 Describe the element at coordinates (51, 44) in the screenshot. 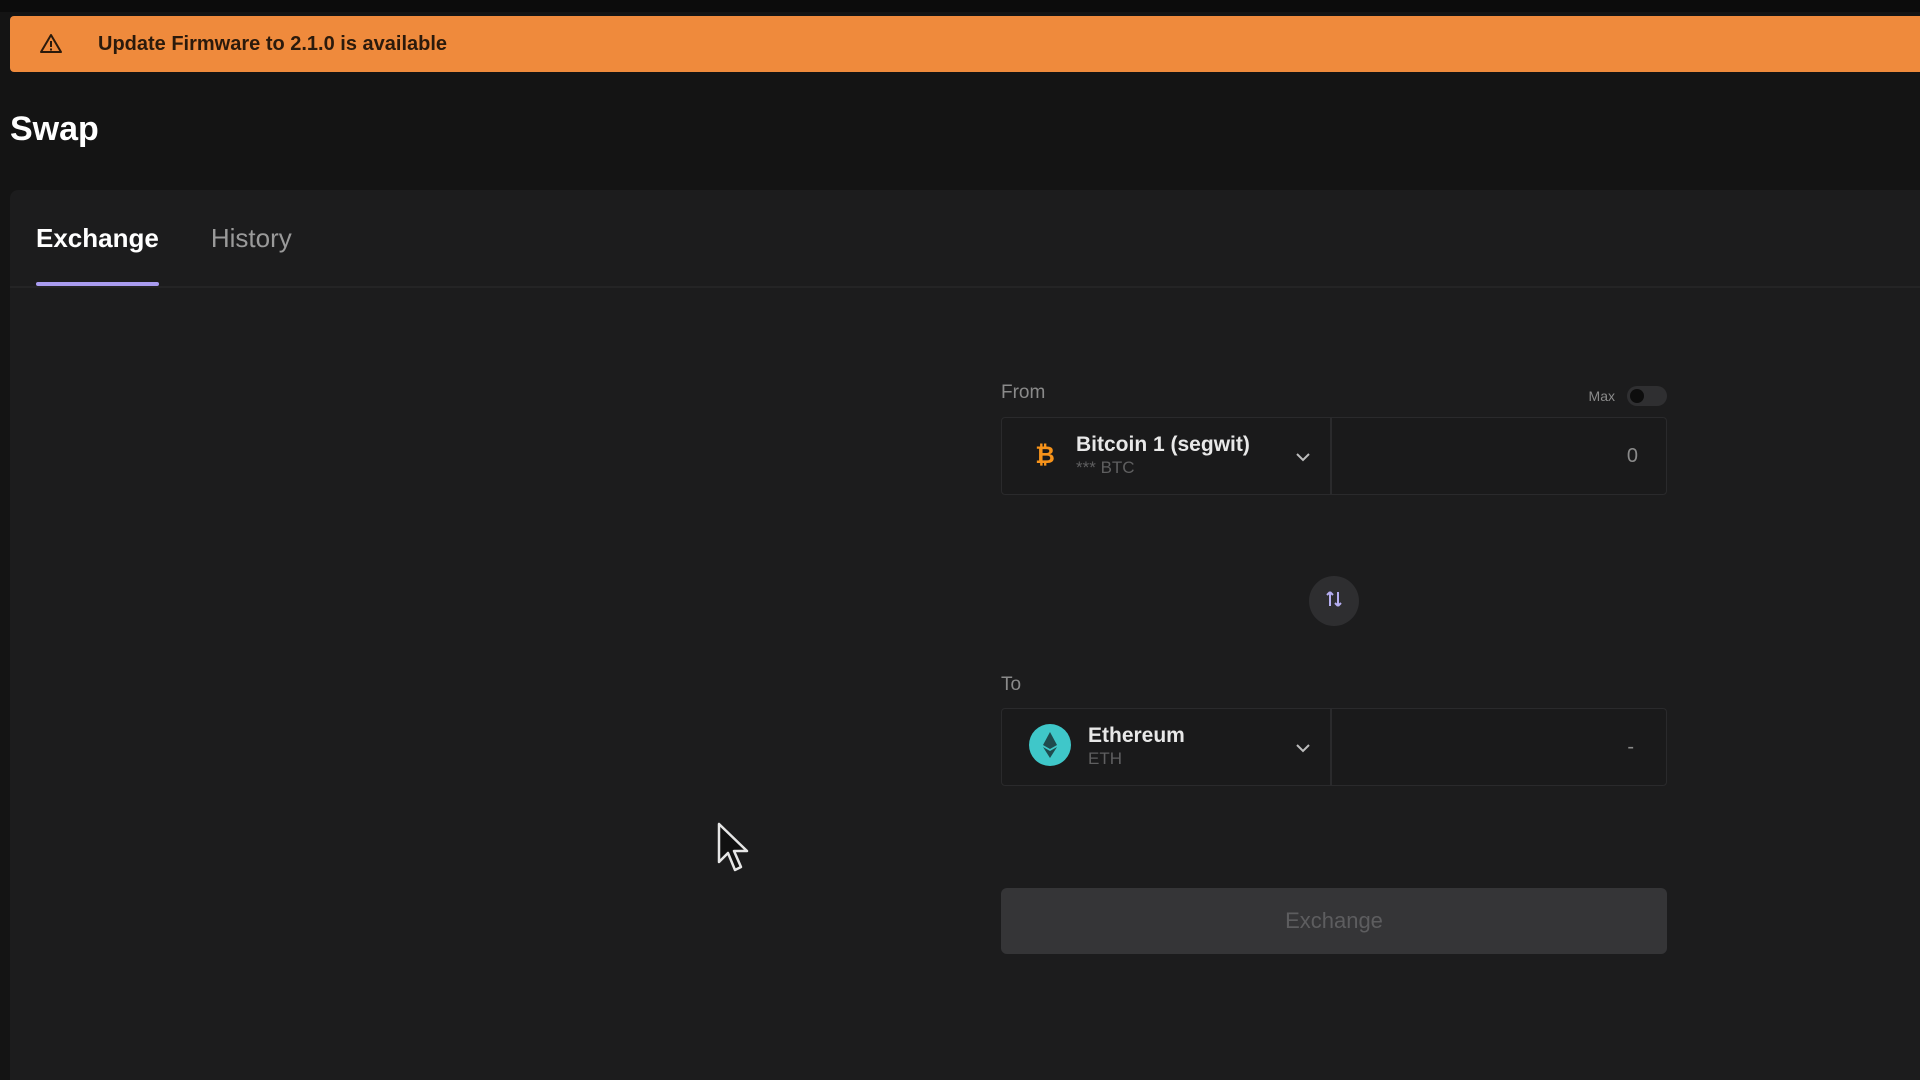

I see `warning-icon` at that location.